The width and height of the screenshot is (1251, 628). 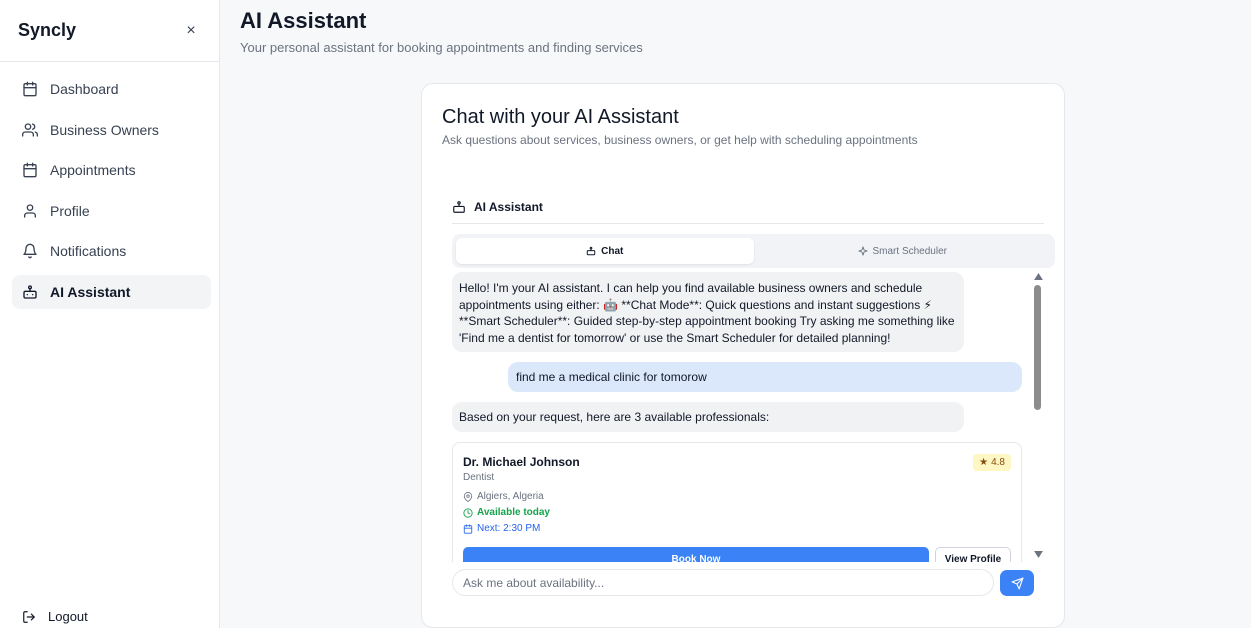 I want to click on scroll-up-arrow, so click(x=1038, y=276).